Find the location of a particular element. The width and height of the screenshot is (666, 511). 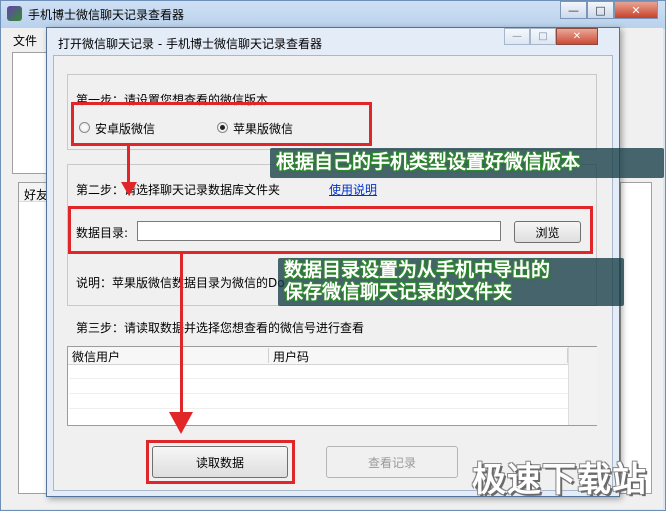

dialog-close-button: ✕ is located at coordinates (577, 36).